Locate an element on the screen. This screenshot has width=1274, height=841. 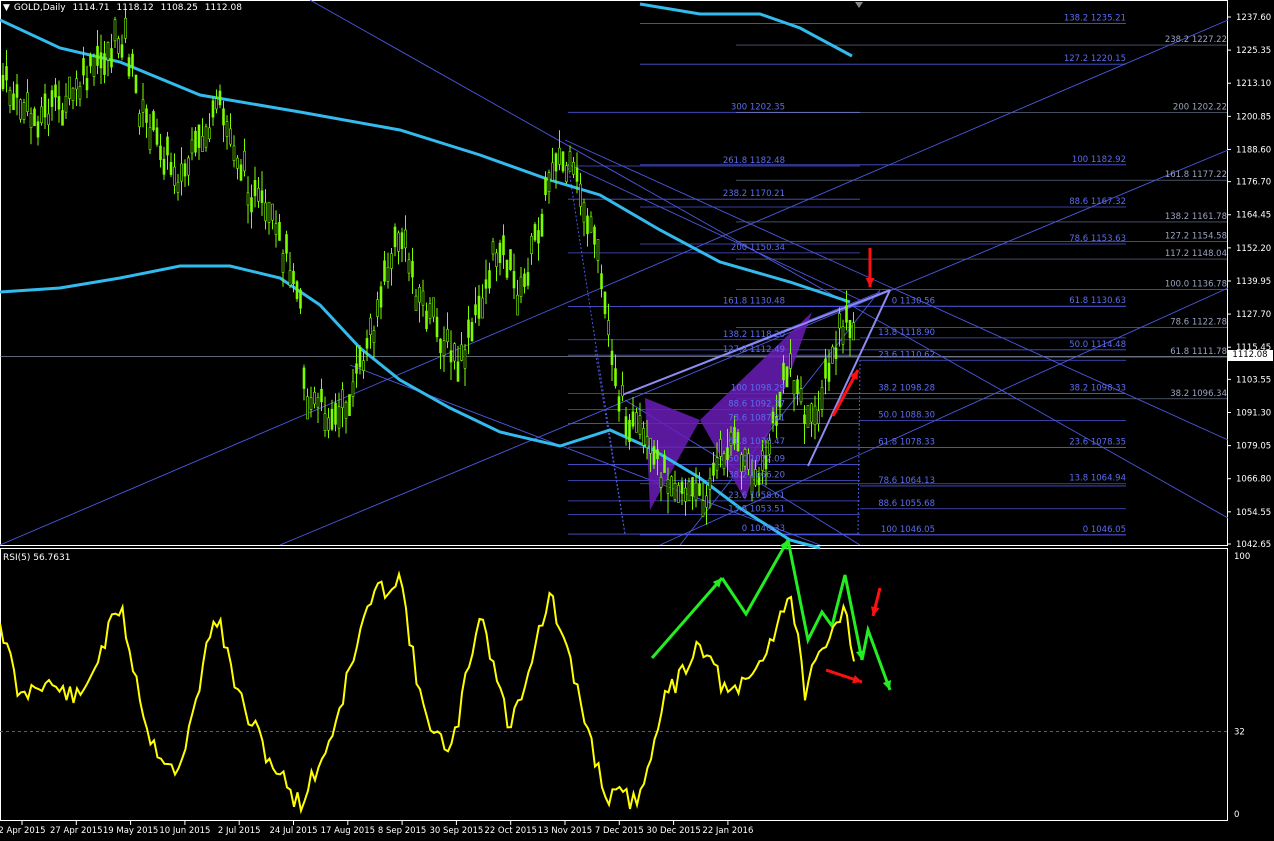
fib-label-far-right: 61.8 1111.78 is located at coordinates (1198, 352).